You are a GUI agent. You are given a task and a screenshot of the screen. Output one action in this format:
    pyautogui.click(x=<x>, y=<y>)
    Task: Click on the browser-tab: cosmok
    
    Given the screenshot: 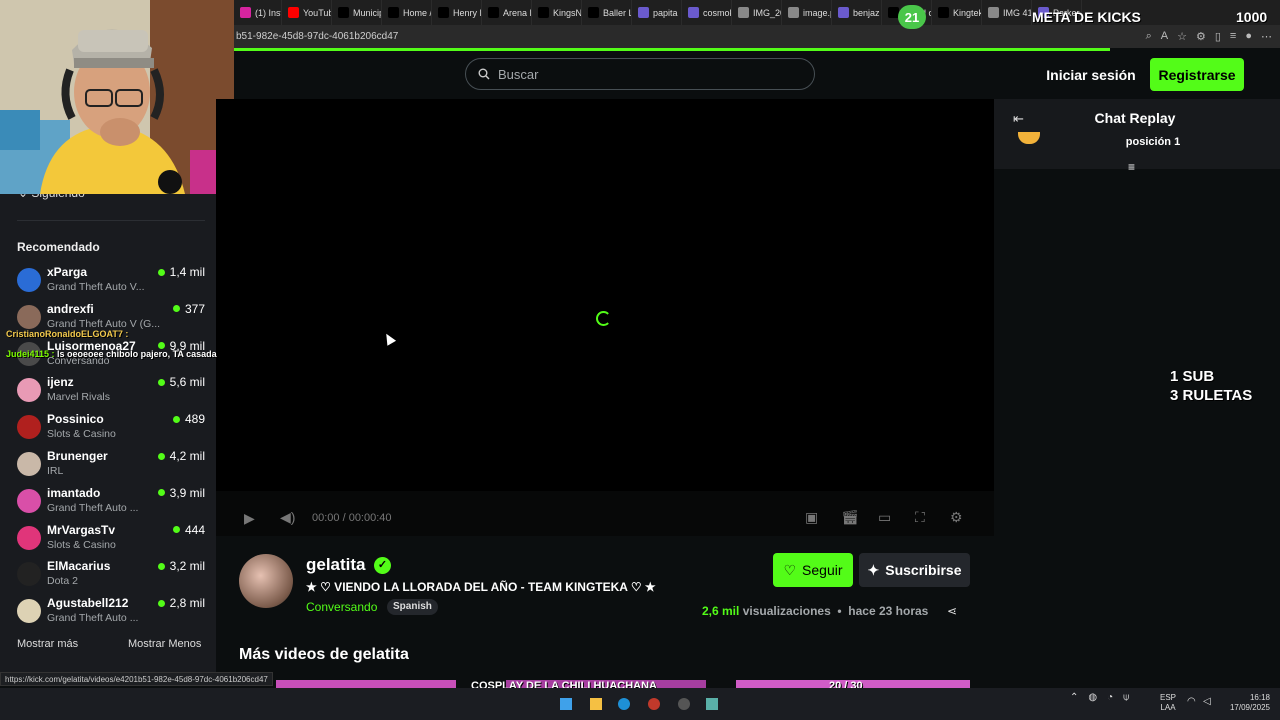 What is the action you would take?
    pyautogui.click(x=707, y=12)
    